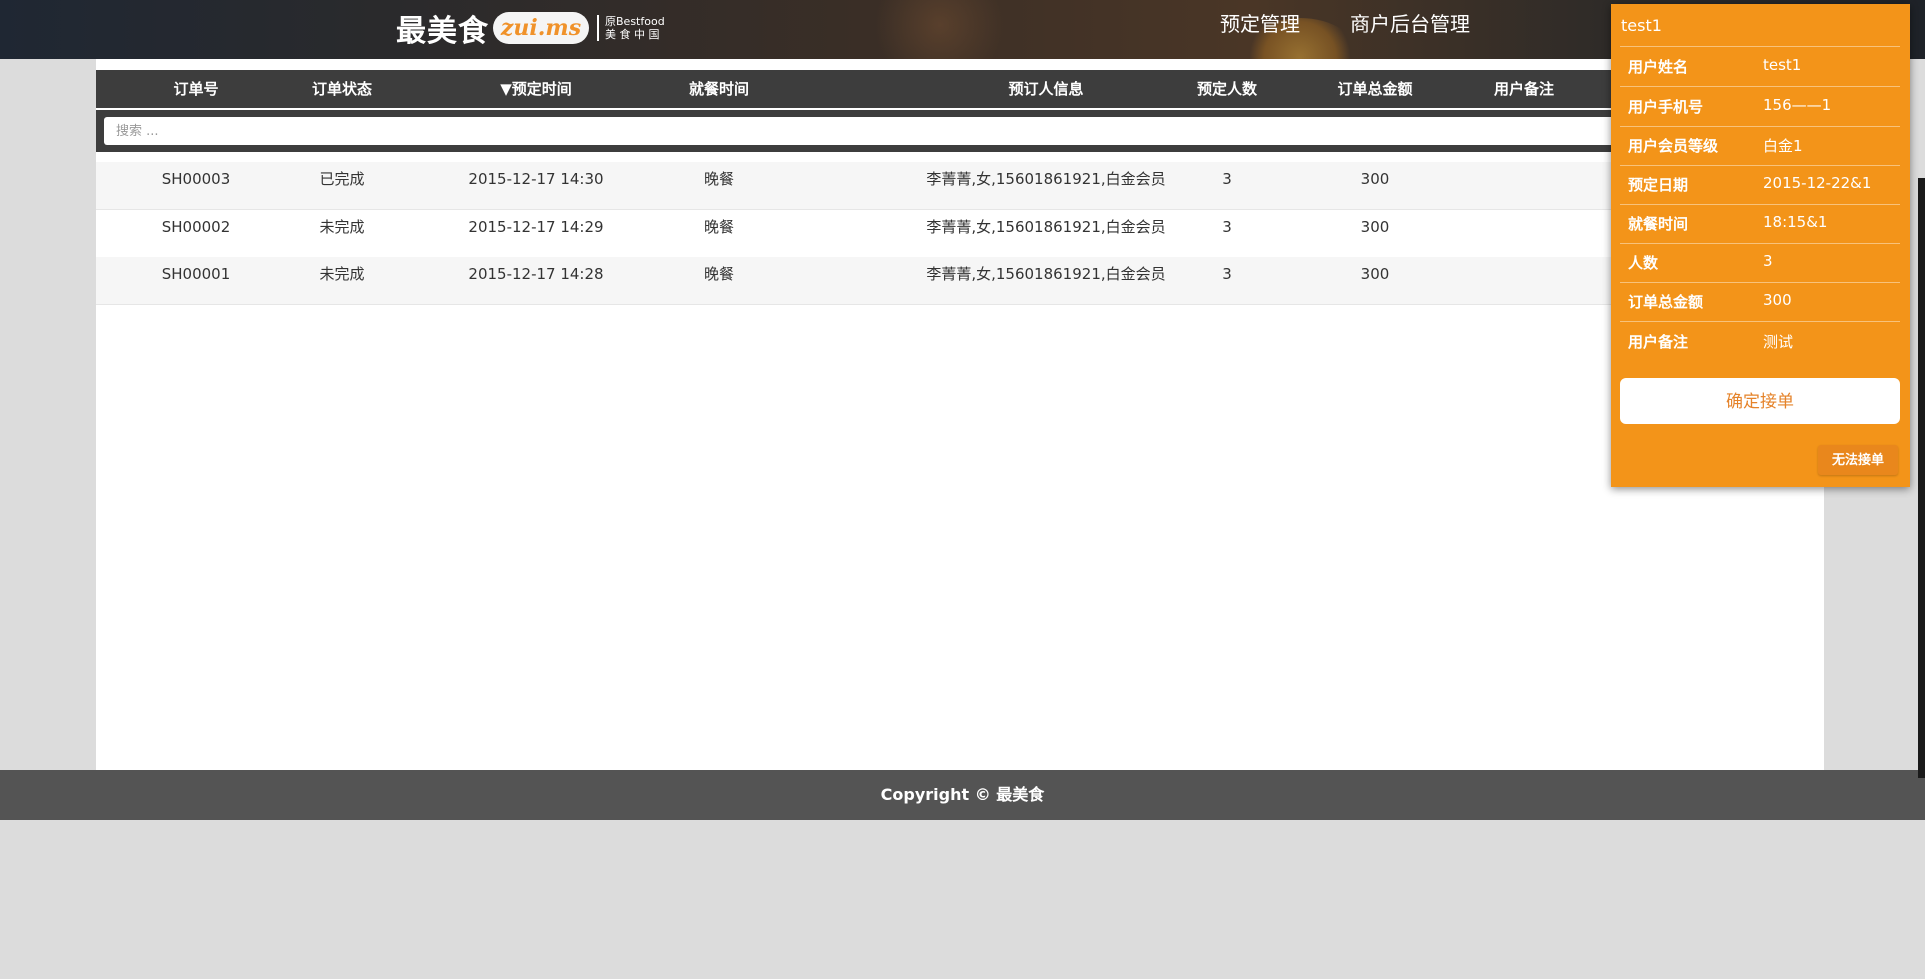 The image size is (1925, 979). I want to click on cell-booking-time: 2015-12-17 14:30, so click(536, 179).